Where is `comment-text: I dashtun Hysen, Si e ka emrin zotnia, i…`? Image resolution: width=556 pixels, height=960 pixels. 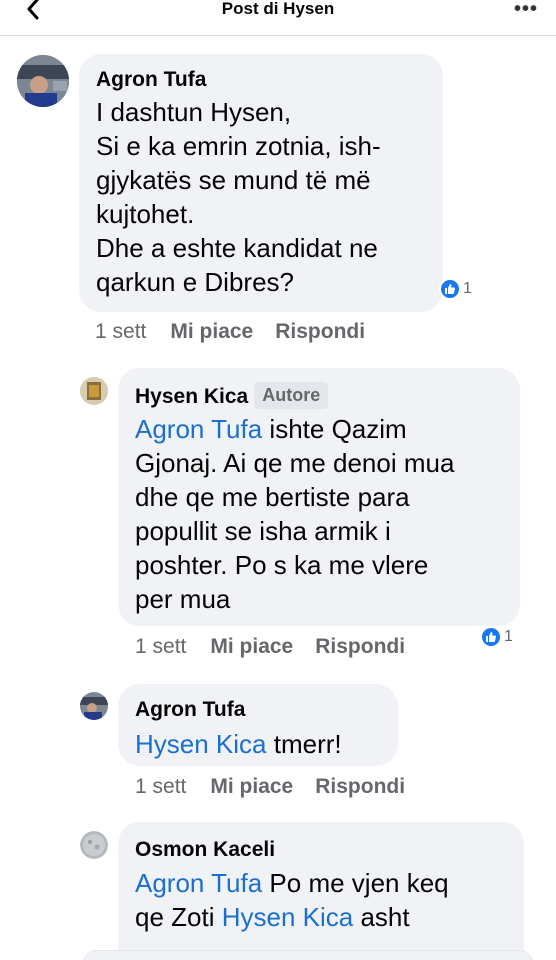 comment-text: I dashtun Hysen, Si e ka emrin zotnia, i… is located at coordinates (238, 197).